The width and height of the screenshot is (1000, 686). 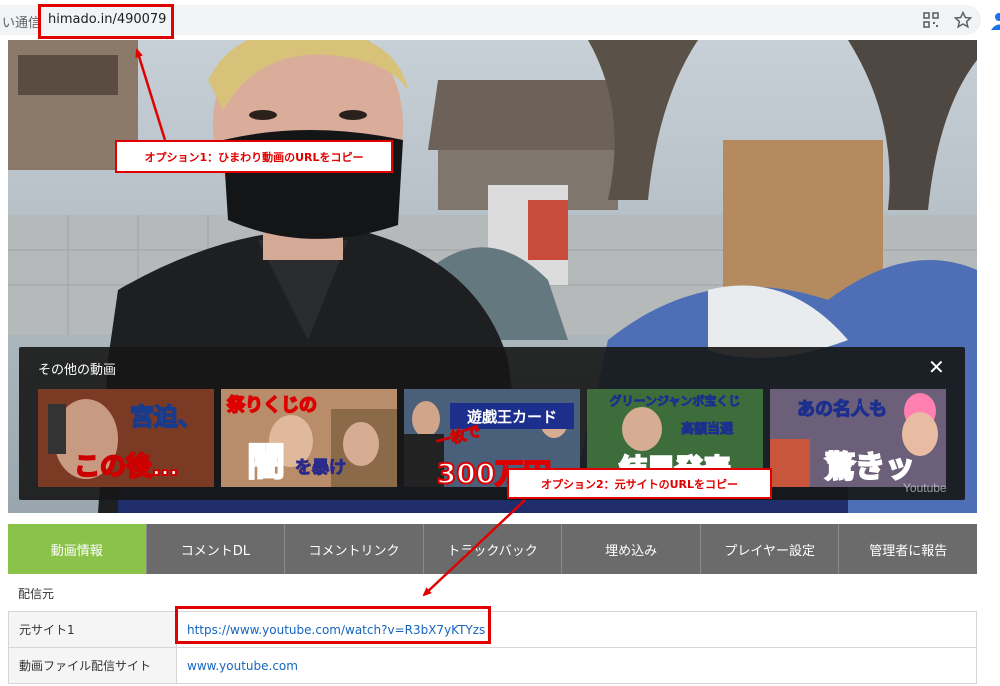 What do you see at coordinates (769, 549) in the screenshot?
I see `tab-6: プレイヤー設定` at bounding box center [769, 549].